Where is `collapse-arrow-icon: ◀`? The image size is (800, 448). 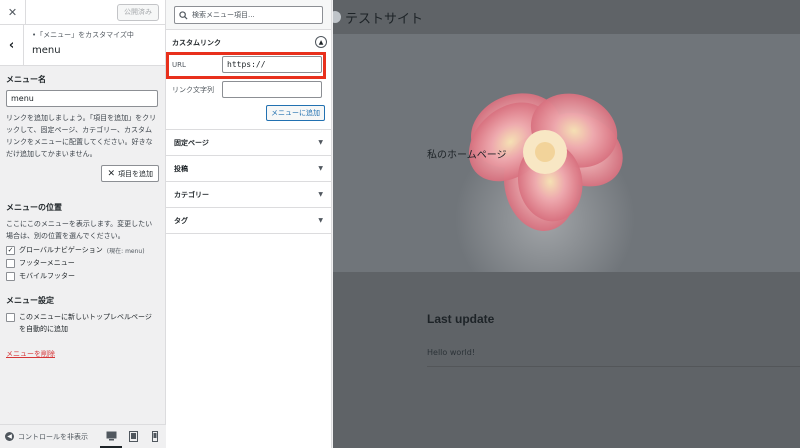
collapse-arrow-icon: ◀ is located at coordinates (9, 436).